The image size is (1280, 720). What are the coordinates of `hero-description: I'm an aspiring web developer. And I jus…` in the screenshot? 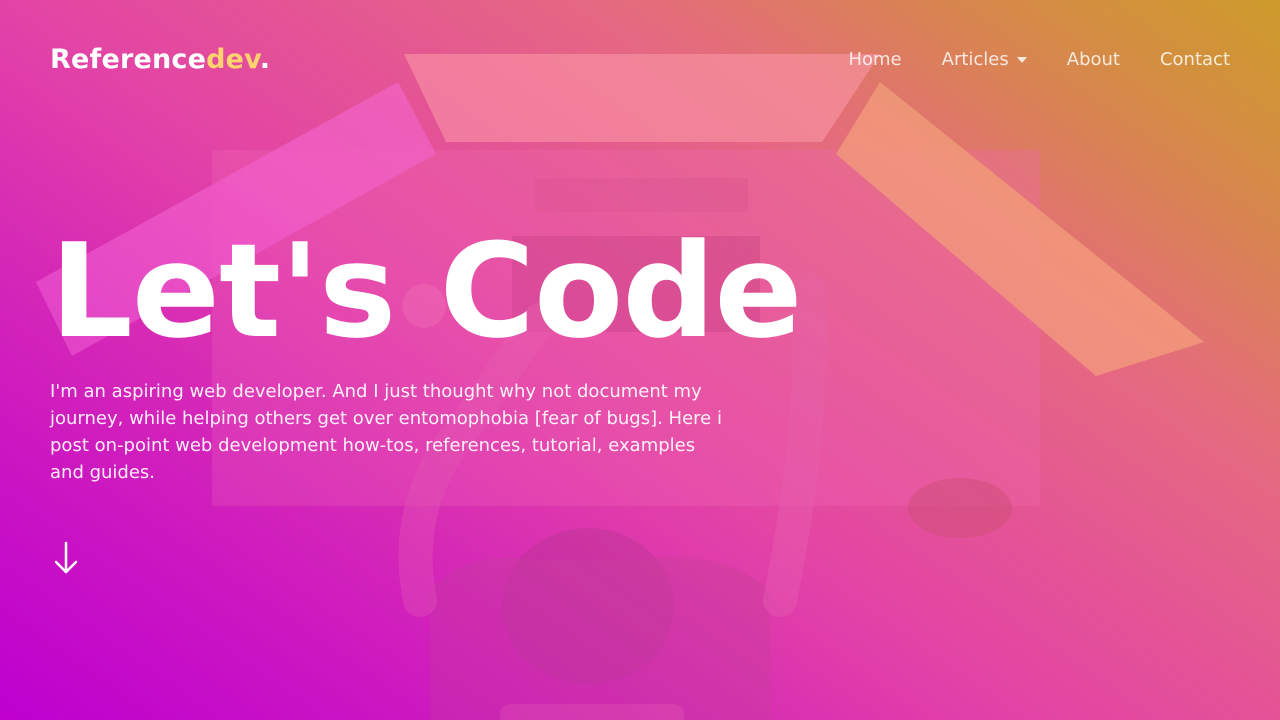 It's located at (386, 432).